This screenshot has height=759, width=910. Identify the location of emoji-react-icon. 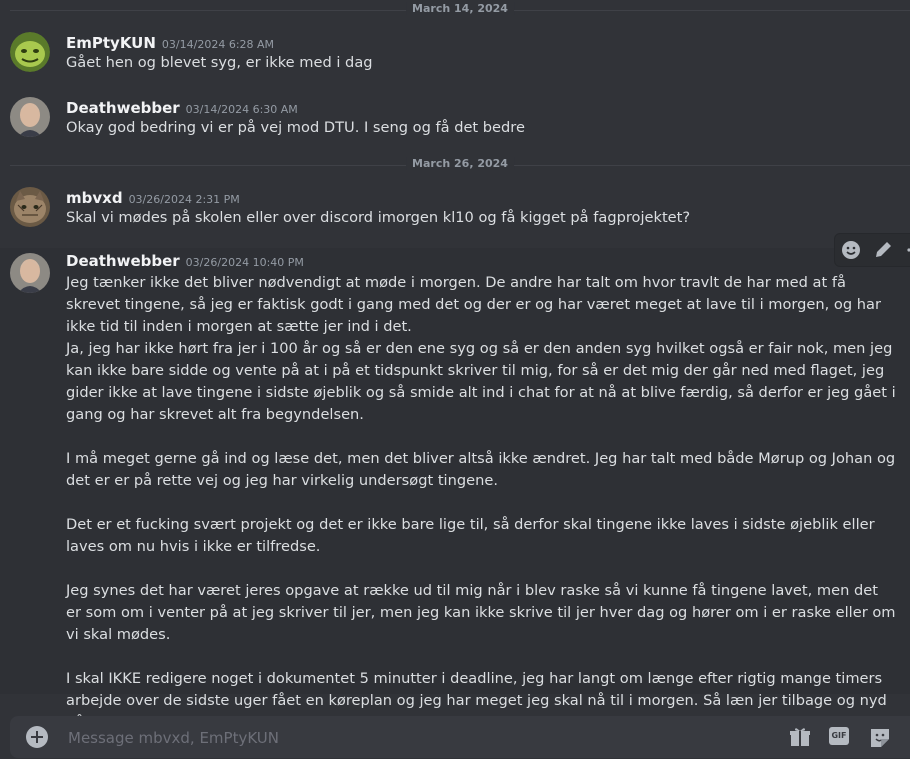
(851, 250).